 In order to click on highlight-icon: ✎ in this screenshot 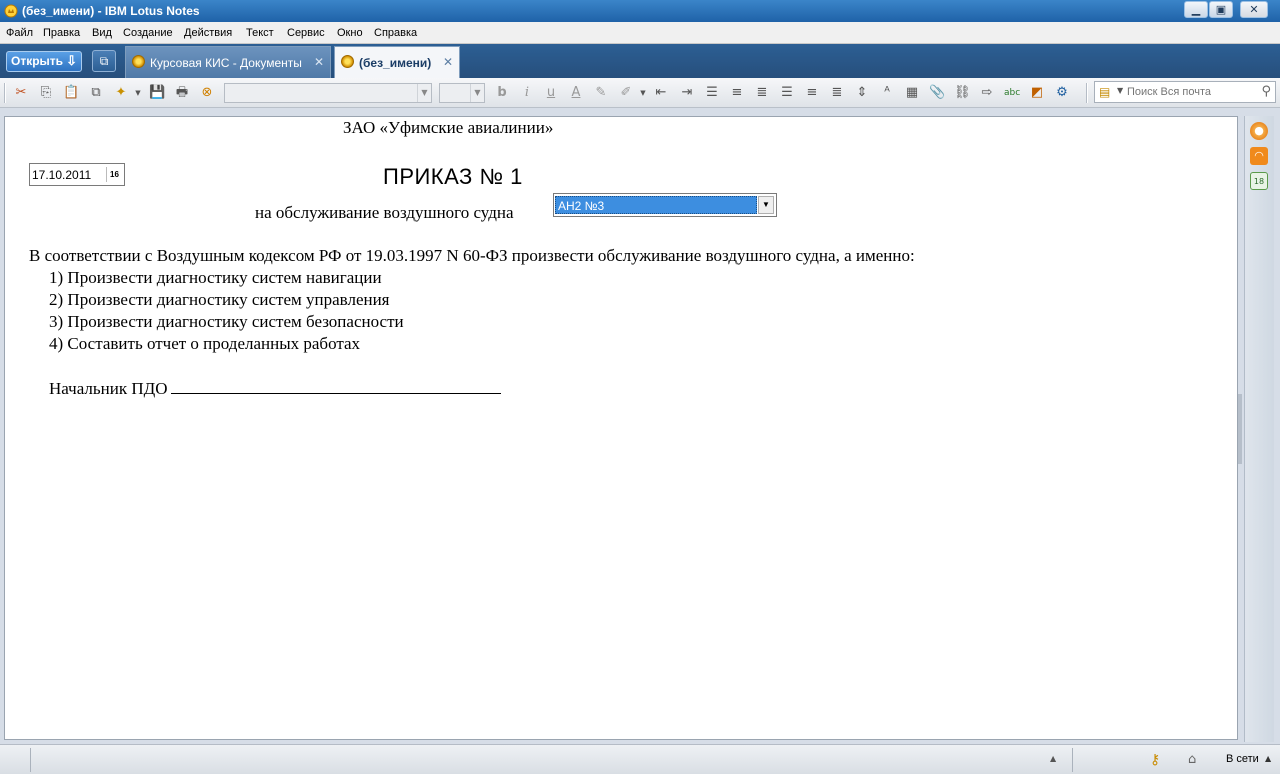, I will do `click(601, 93)`.